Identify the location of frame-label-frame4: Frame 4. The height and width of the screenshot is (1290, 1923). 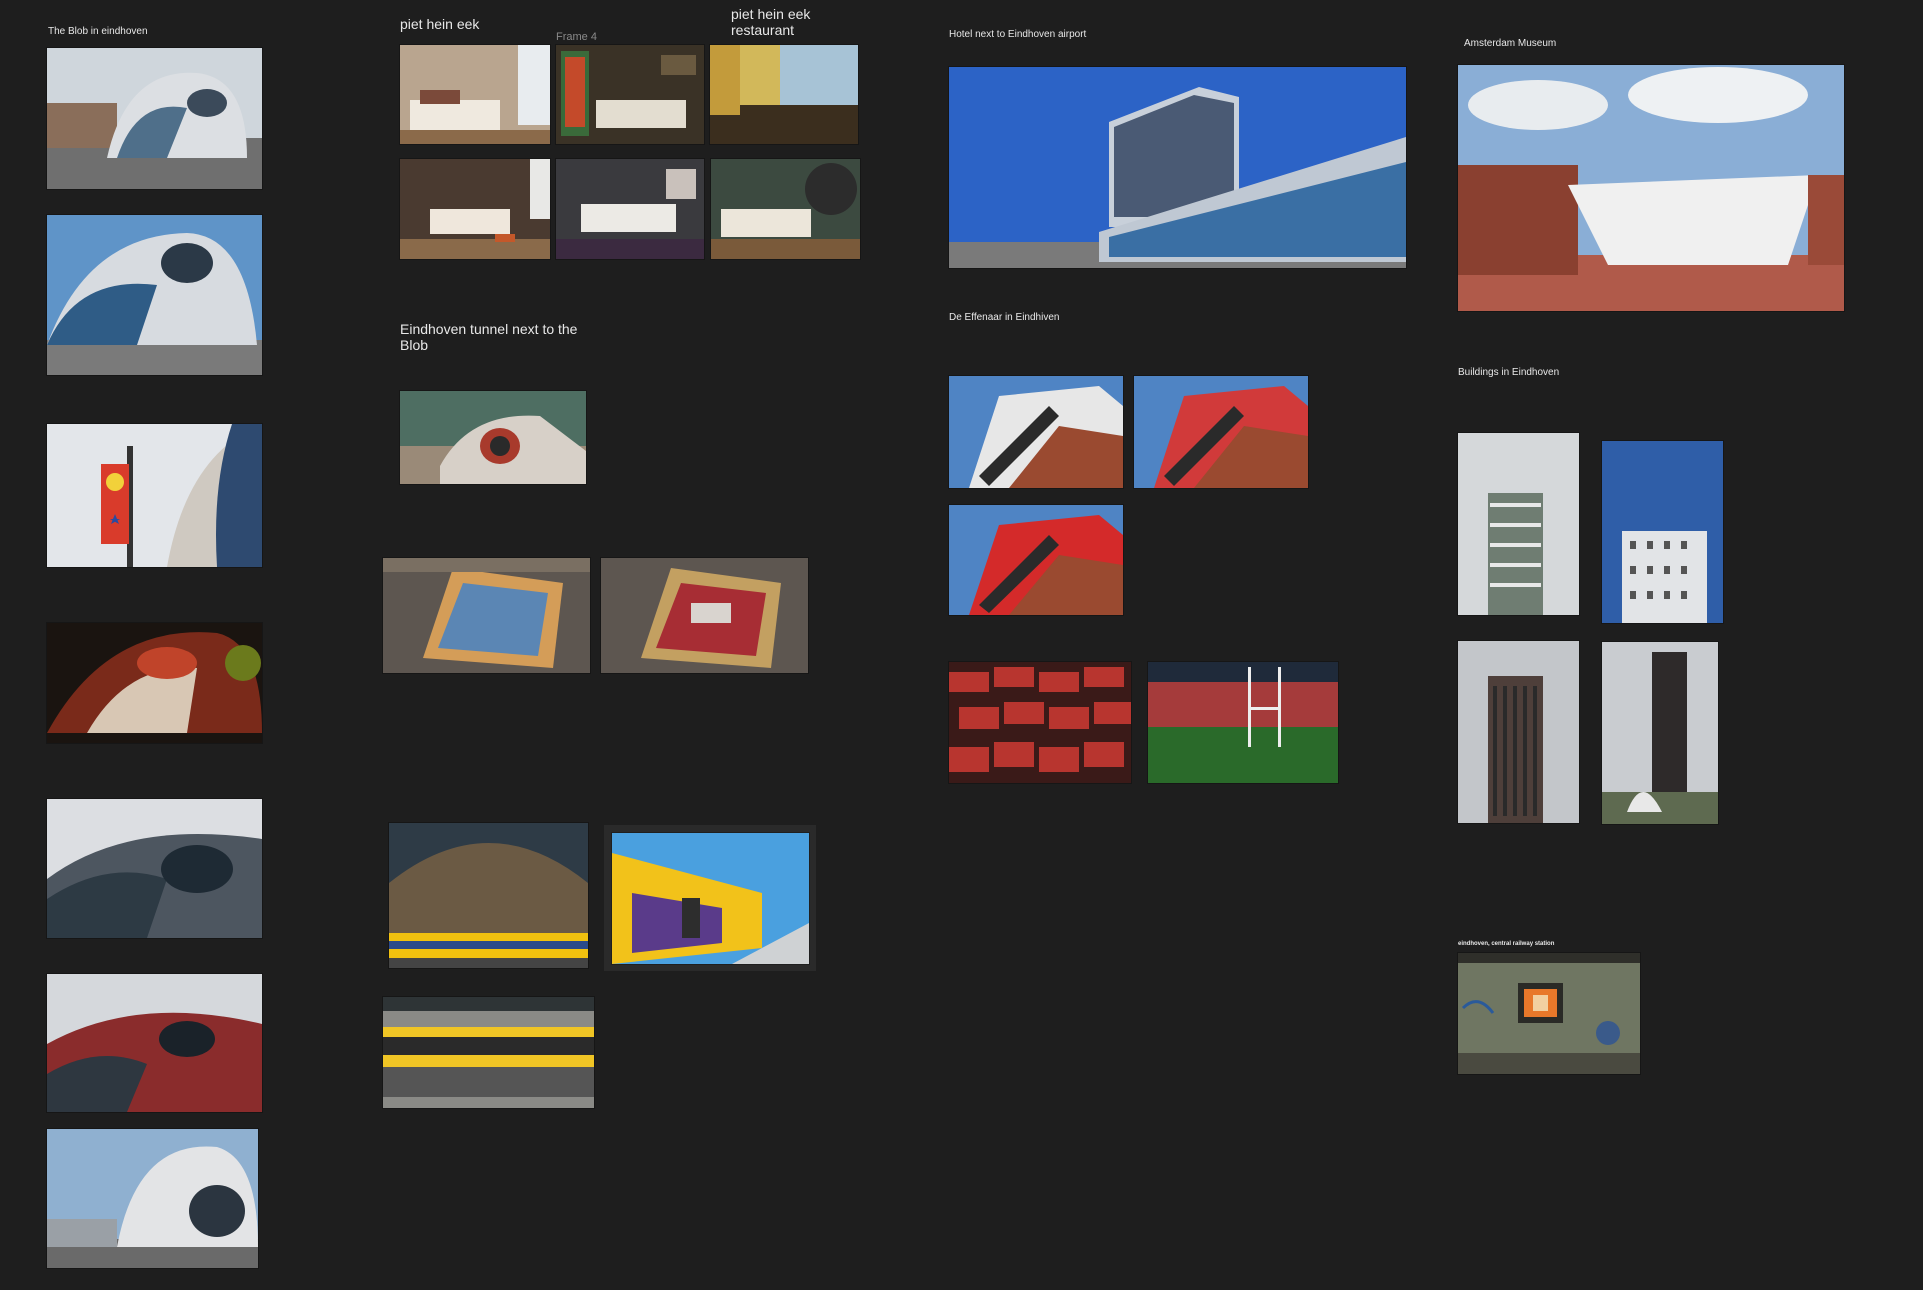
(576, 37).